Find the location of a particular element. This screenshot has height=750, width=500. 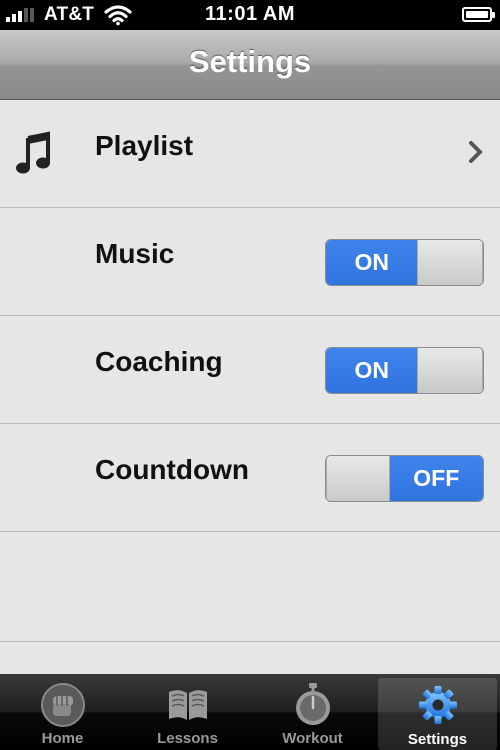

countdown-label: Countdown is located at coordinates (172, 469).